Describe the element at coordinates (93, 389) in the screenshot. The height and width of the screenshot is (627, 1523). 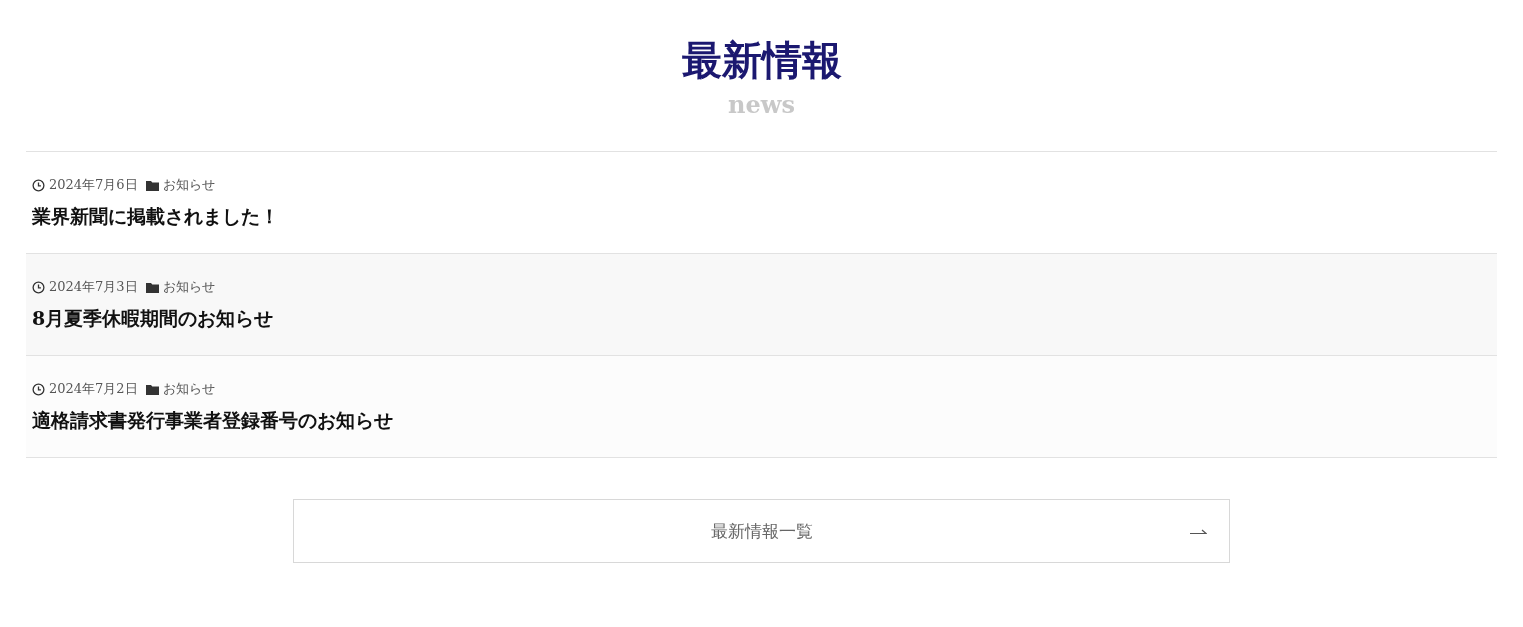
I see `post-date: 2024年7月2日` at that location.